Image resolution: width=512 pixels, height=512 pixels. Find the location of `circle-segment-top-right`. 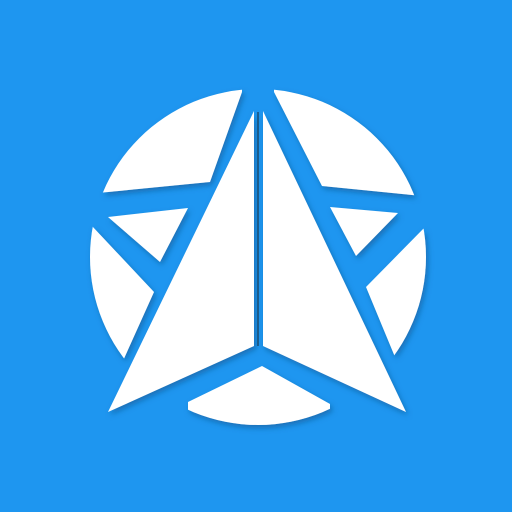

circle-segment-top-right is located at coordinates (350, 142).